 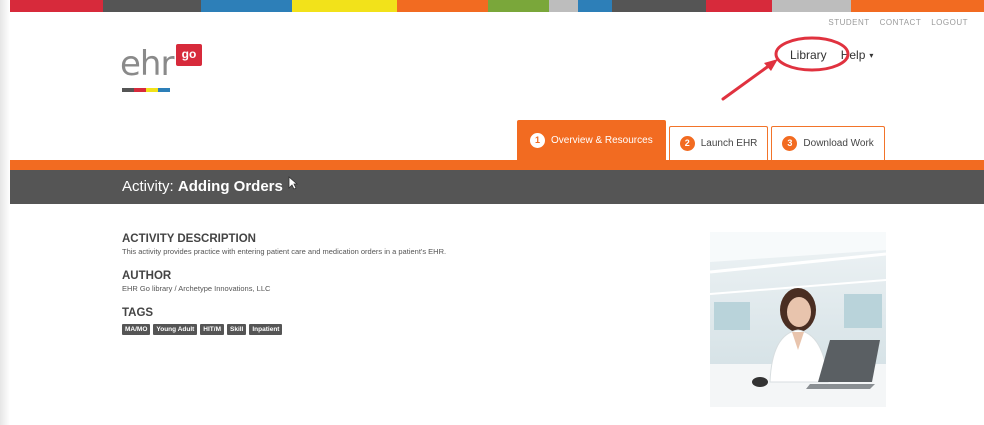 I want to click on contact-link: CONTACT, so click(x=901, y=22).